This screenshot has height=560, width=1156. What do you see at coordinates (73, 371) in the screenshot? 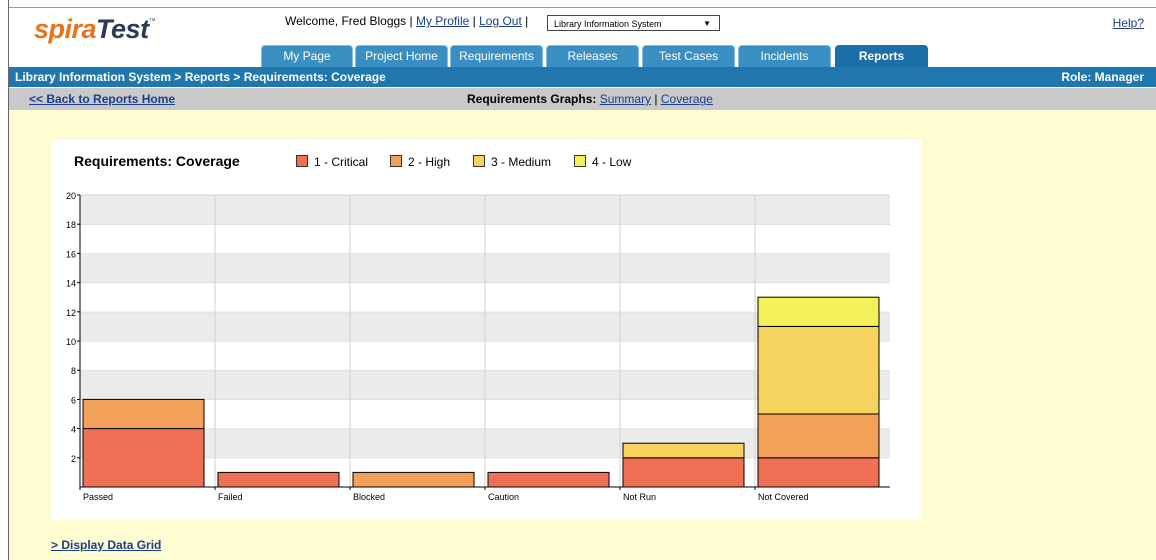
I see `y-tick-label: 8` at bounding box center [73, 371].